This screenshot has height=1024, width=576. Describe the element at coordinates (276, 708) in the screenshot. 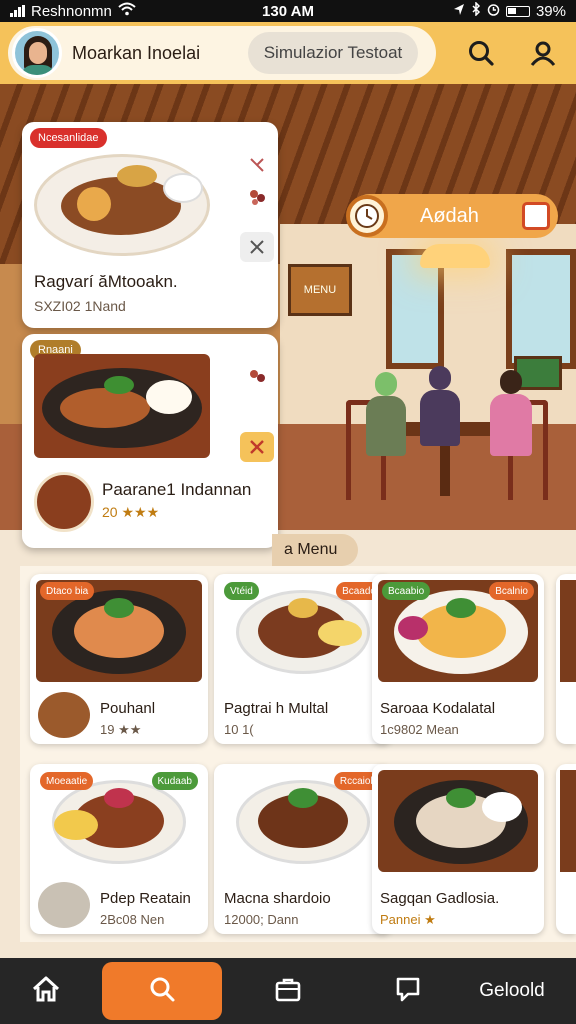

I see `menu-card-title: Pagtrai h Multal` at that location.